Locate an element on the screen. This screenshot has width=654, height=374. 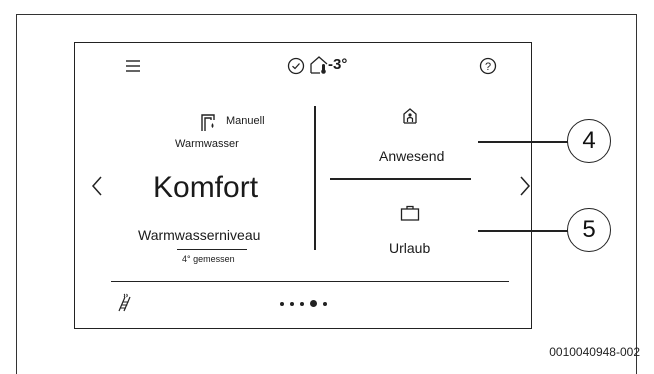
house-thermometer-icon is located at coordinates (319, 65).